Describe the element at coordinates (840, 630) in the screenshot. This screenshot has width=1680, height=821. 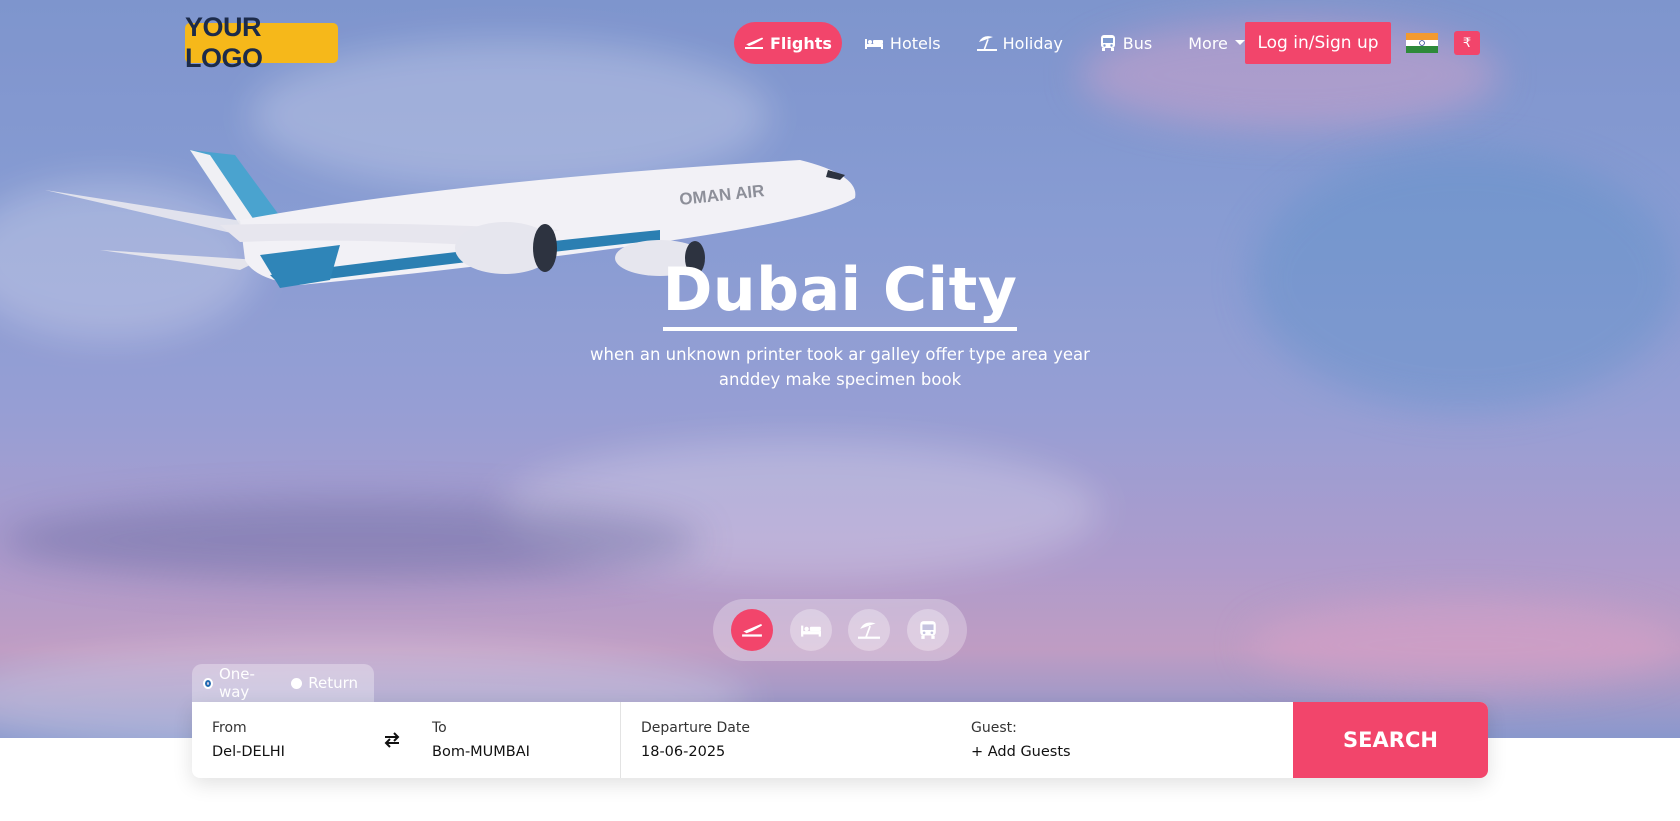
I see `service-switcher` at that location.